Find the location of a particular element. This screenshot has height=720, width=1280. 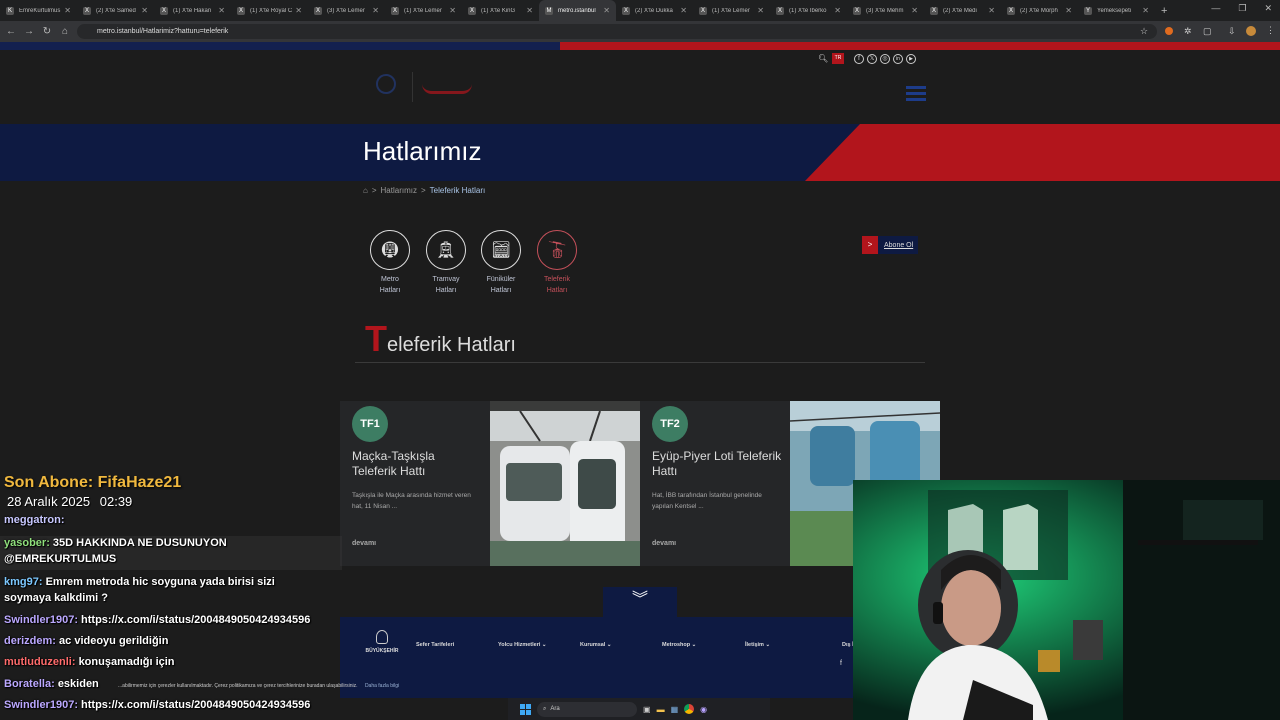

linkedin-icon: in is located at coordinates (898, 59).